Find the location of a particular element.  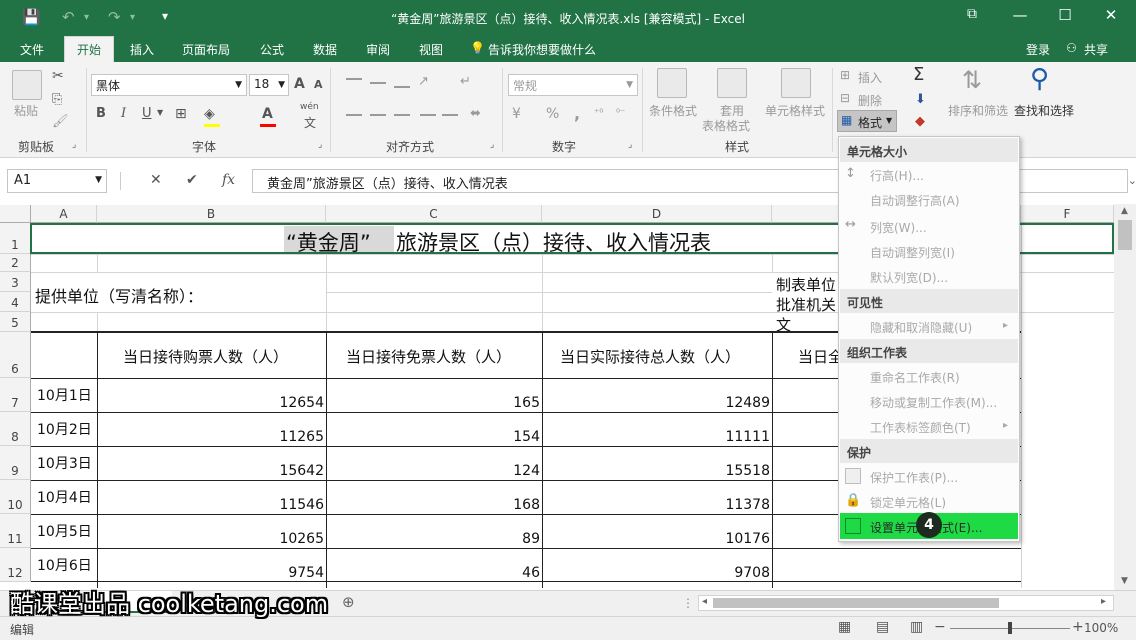

menu-tab-color: 工作表标签颜色(T) is located at coordinates (920, 427).